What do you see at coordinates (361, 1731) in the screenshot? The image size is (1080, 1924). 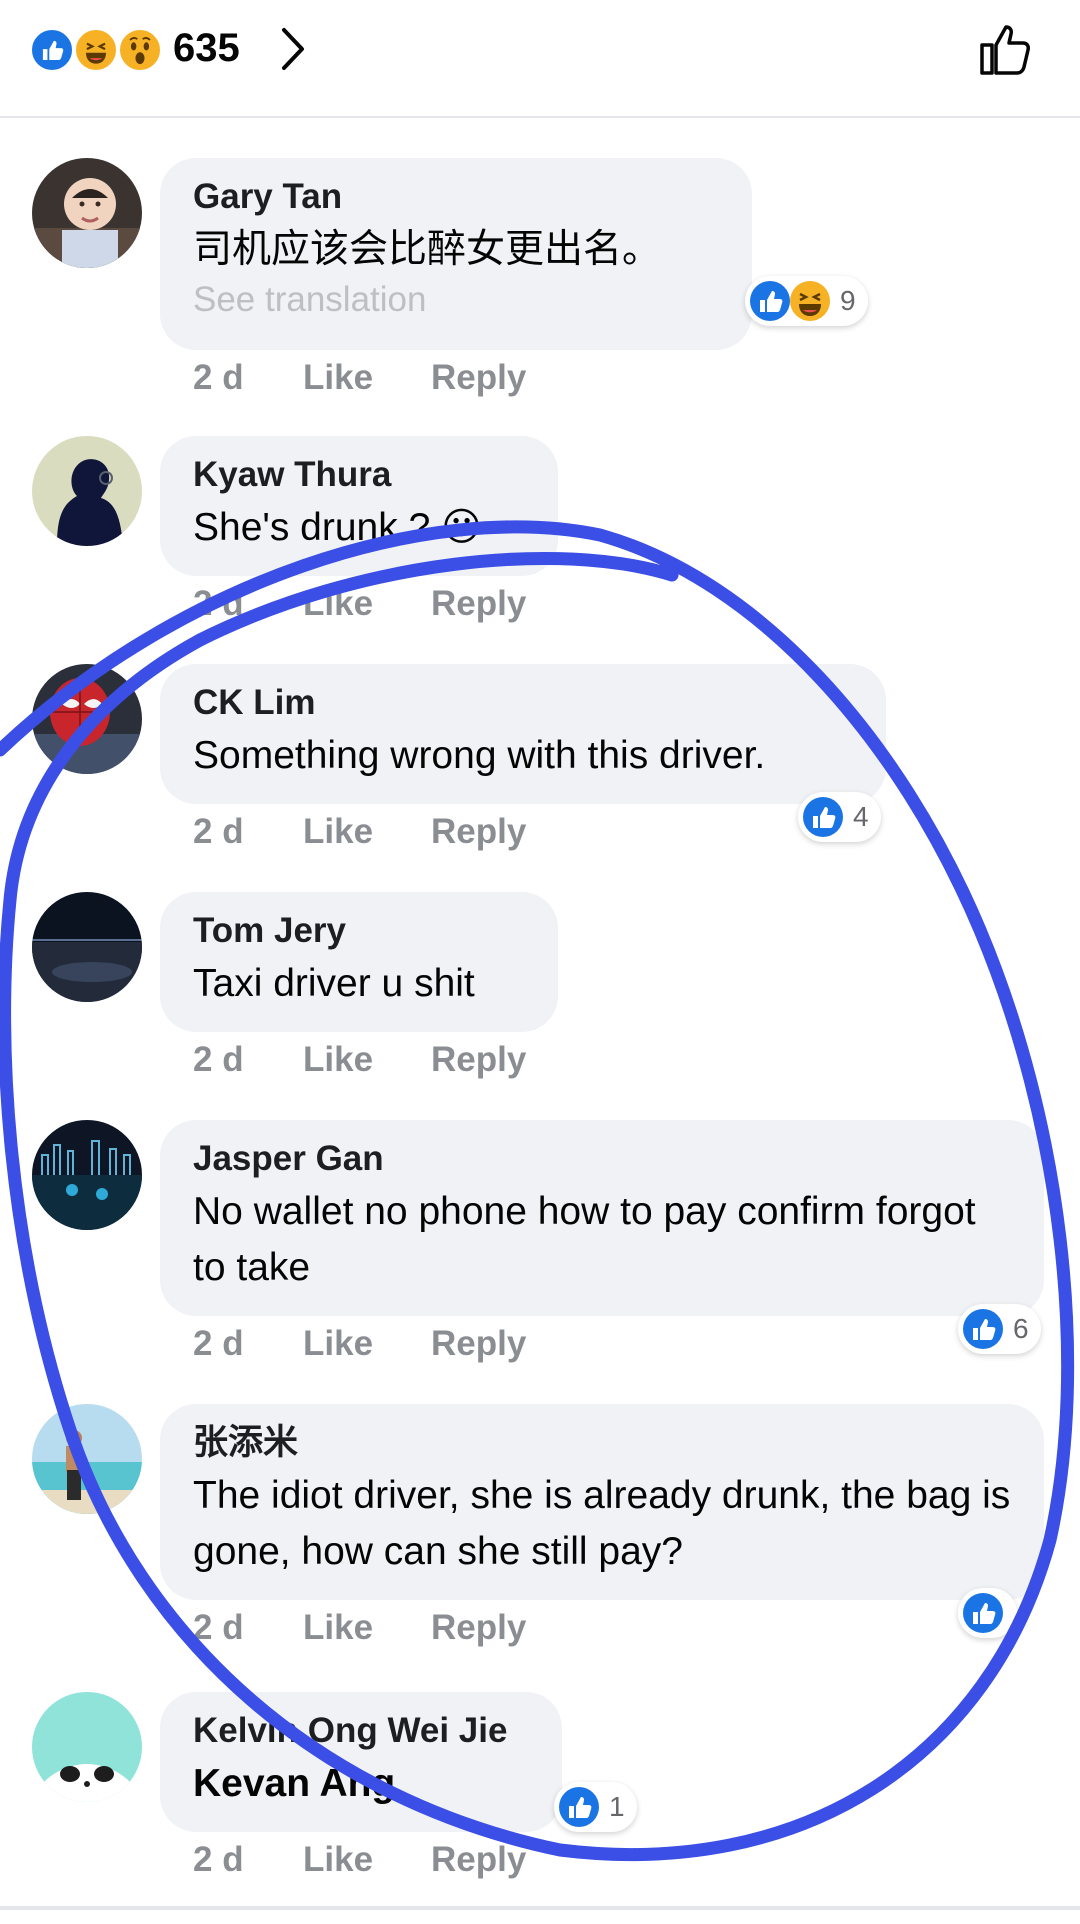 I see `comment-author: Kelvin Ong Wei Jie` at bounding box center [361, 1731].